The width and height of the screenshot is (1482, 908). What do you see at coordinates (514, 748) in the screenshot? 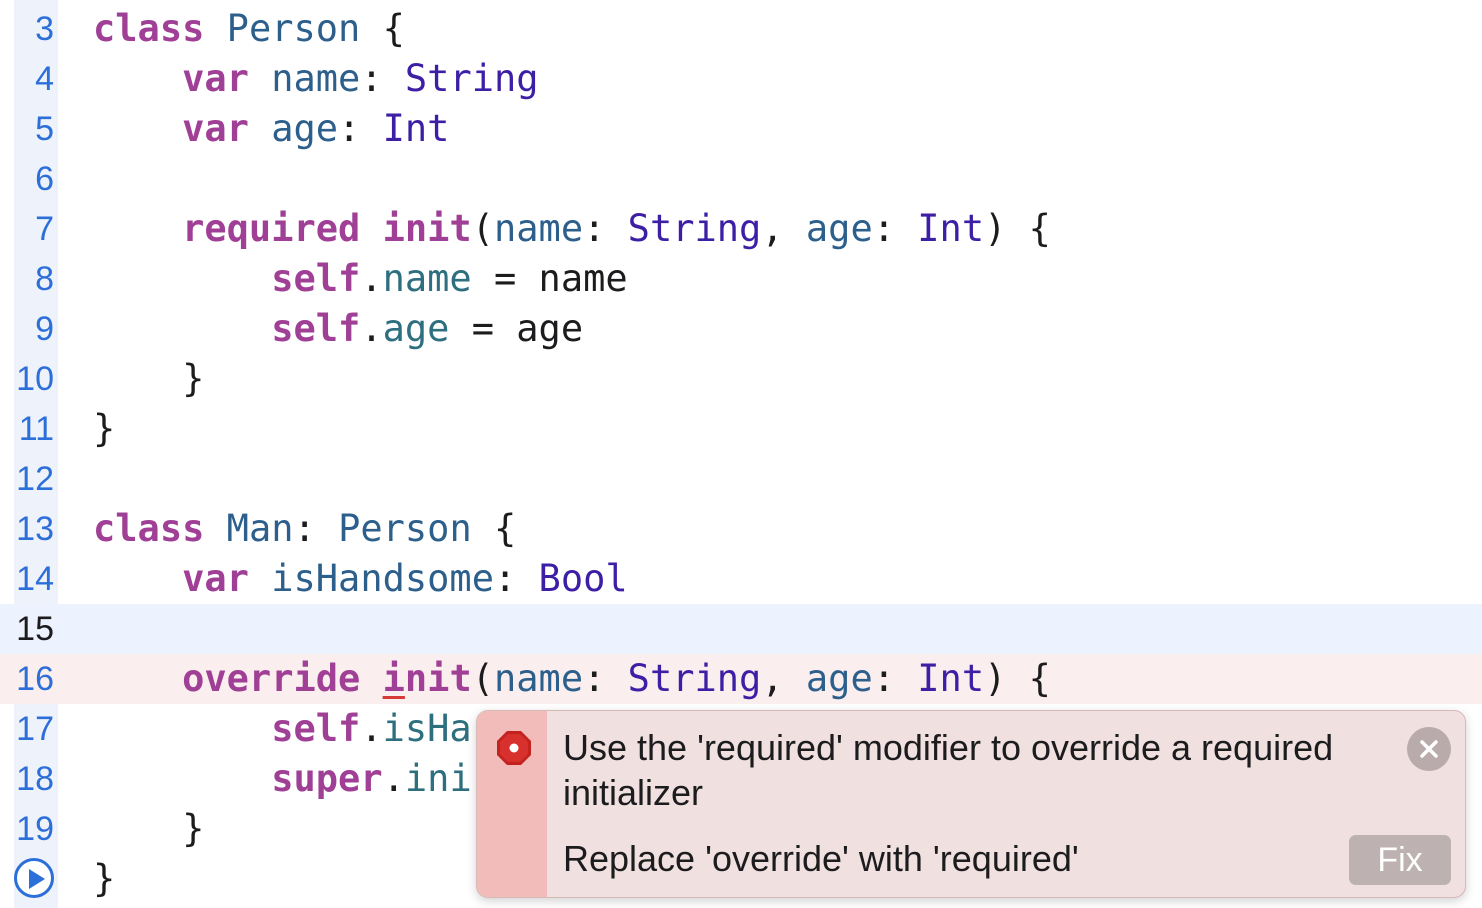
I see `error-stop-icon` at bounding box center [514, 748].